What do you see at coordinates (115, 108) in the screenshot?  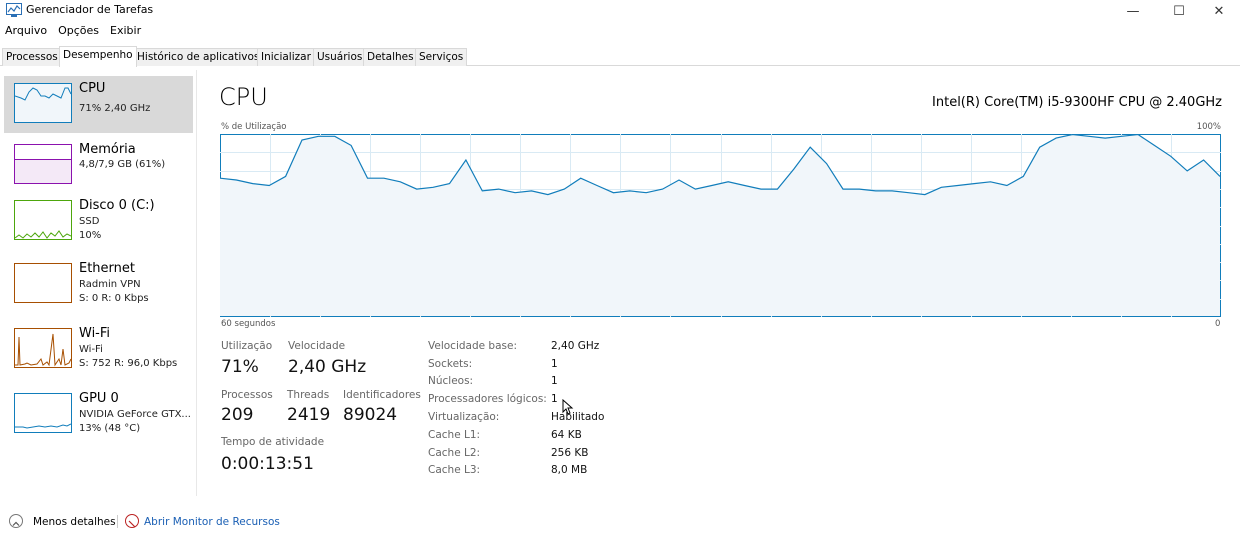 I see `sidebar-sub-cpu: 71% 2,40 GHz` at bounding box center [115, 108].